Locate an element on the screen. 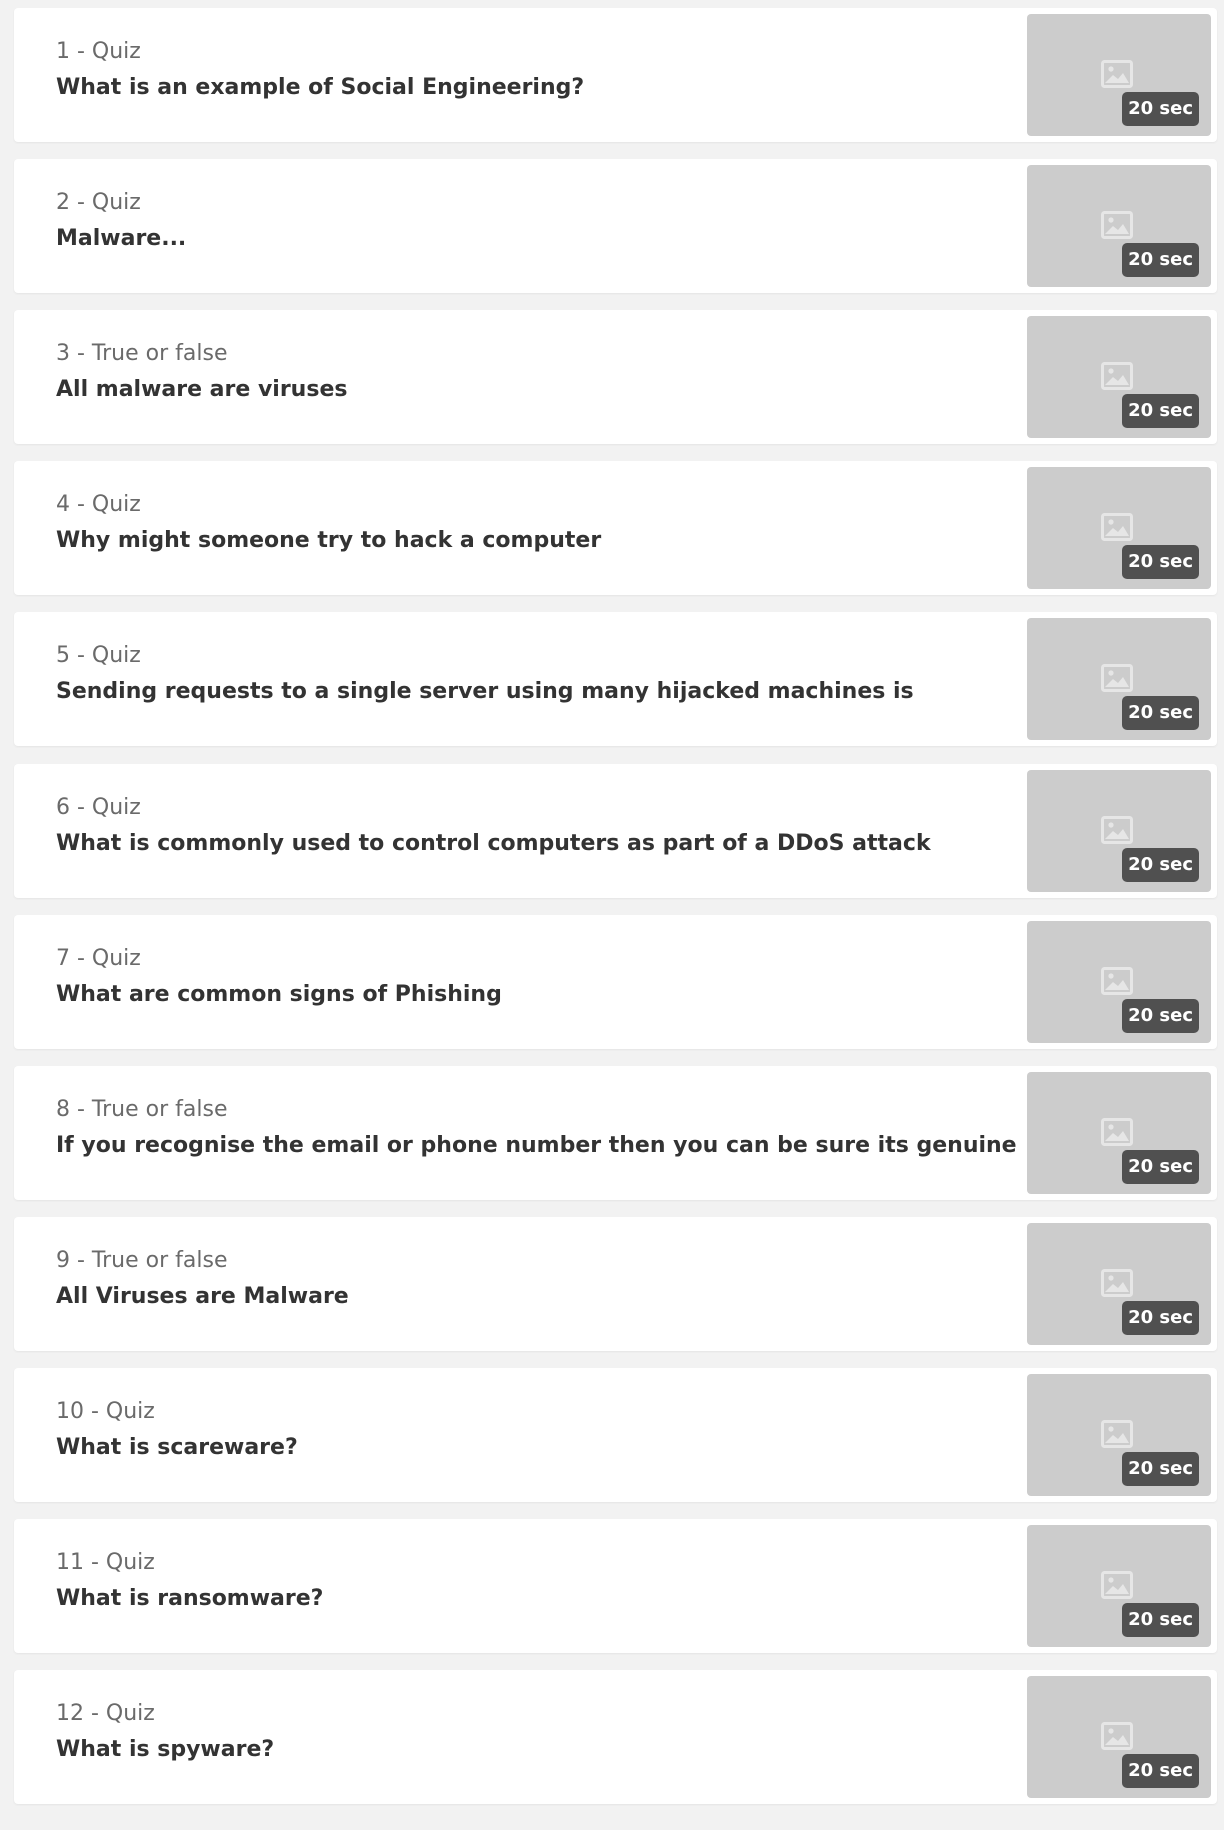 Image resolution: width=1224 pixels, height=1830 pixels. question-type-label: 4 - Quiz is located at coordinates (98, 505).